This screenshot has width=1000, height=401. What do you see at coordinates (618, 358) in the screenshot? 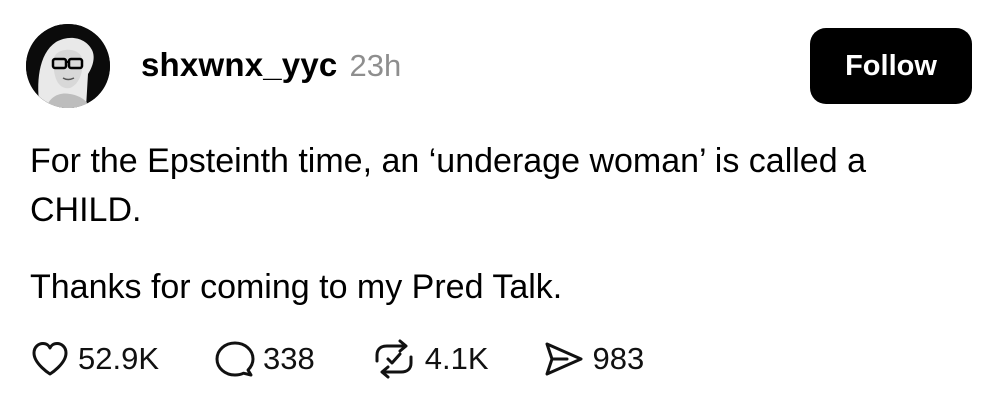
I see `share-count: 983` at bounding box center [618, 358].